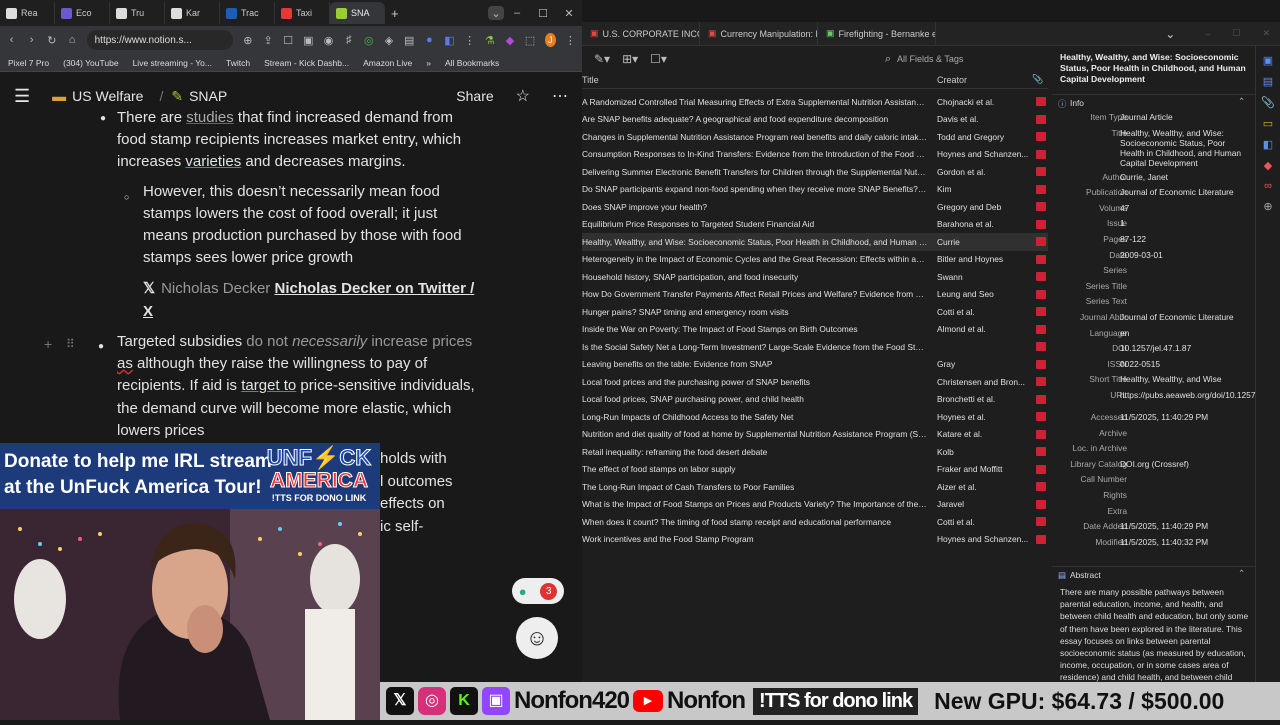 The image size is (1280, 725). What do you see at coordinates (409, 40) in the screenshot?
I see `extension-icon: ▤` at bounding box center [409, 40].